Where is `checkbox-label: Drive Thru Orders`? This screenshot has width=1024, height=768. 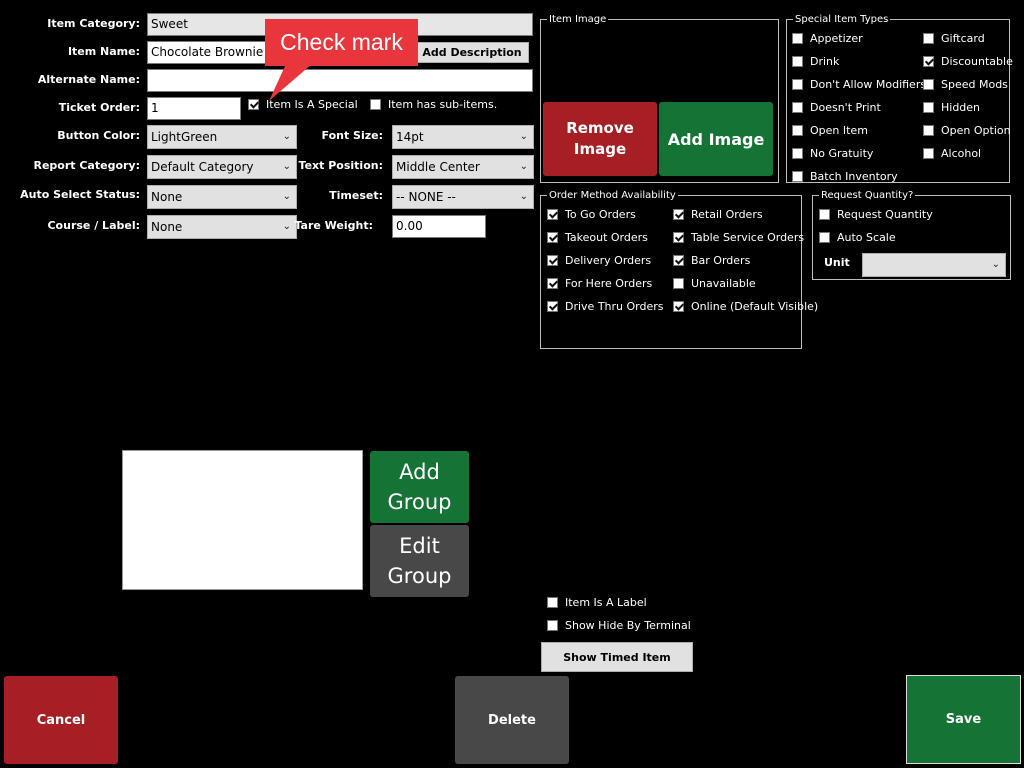
checkbox-label: Drive Thru Orders is located at coordinates (614, 306).